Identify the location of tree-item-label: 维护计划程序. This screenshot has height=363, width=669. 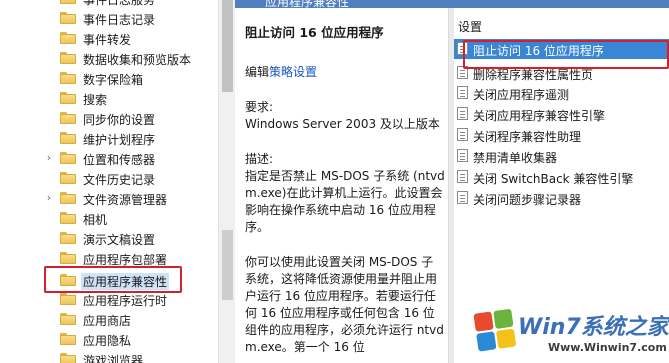
(119, 140).